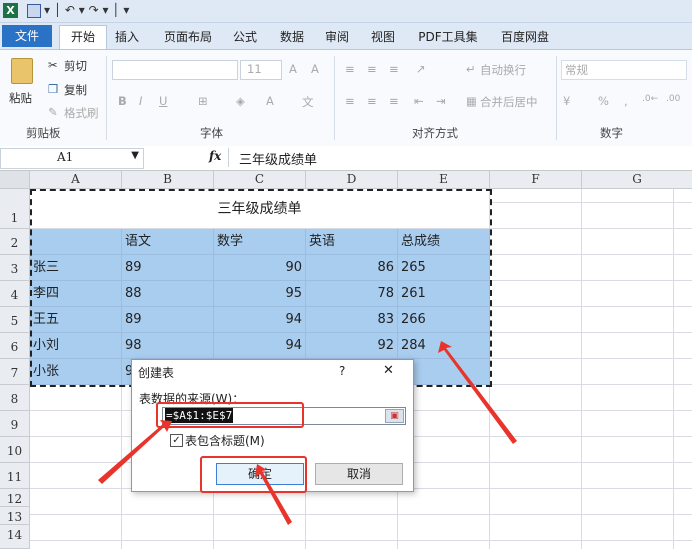 This screenshot has width=692, height=549. Describe the element at coordinates (477, 392) in the screenshot. I see `arrow-to-table-icon` at that location.